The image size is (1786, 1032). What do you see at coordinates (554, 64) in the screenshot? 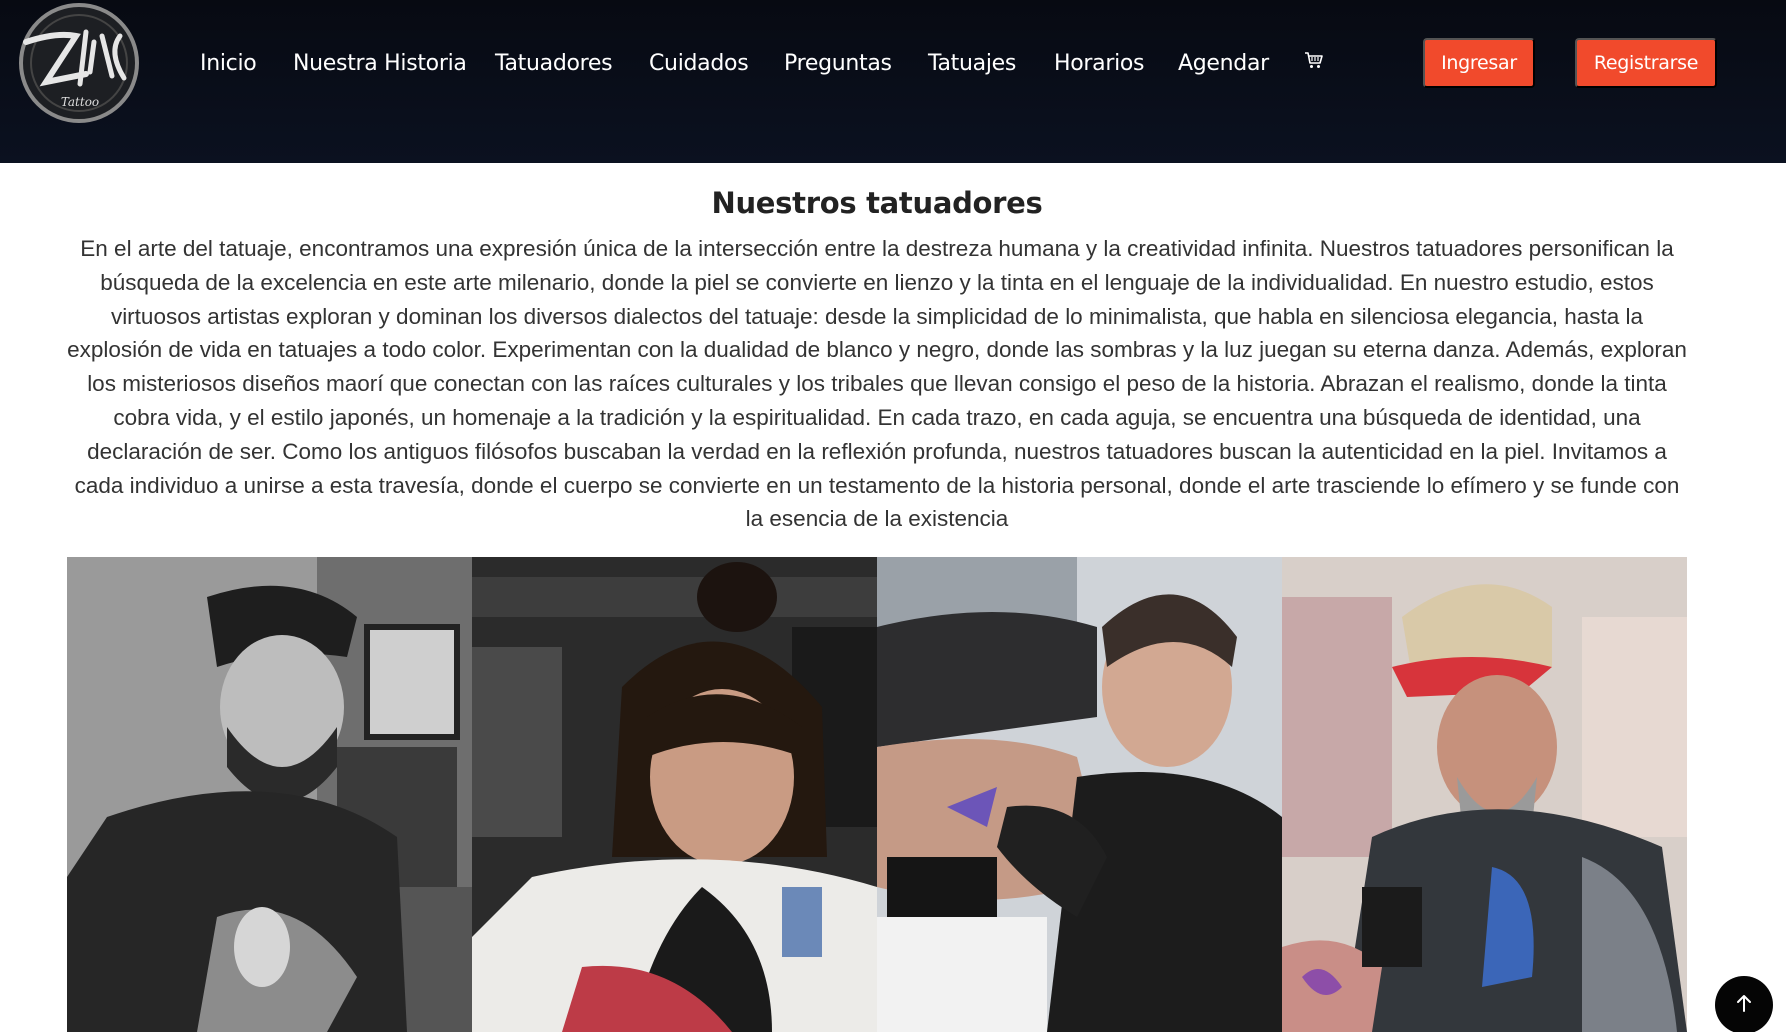
I see `nav-tatuadores: Tatuadores` at bounding box center [554, 64].